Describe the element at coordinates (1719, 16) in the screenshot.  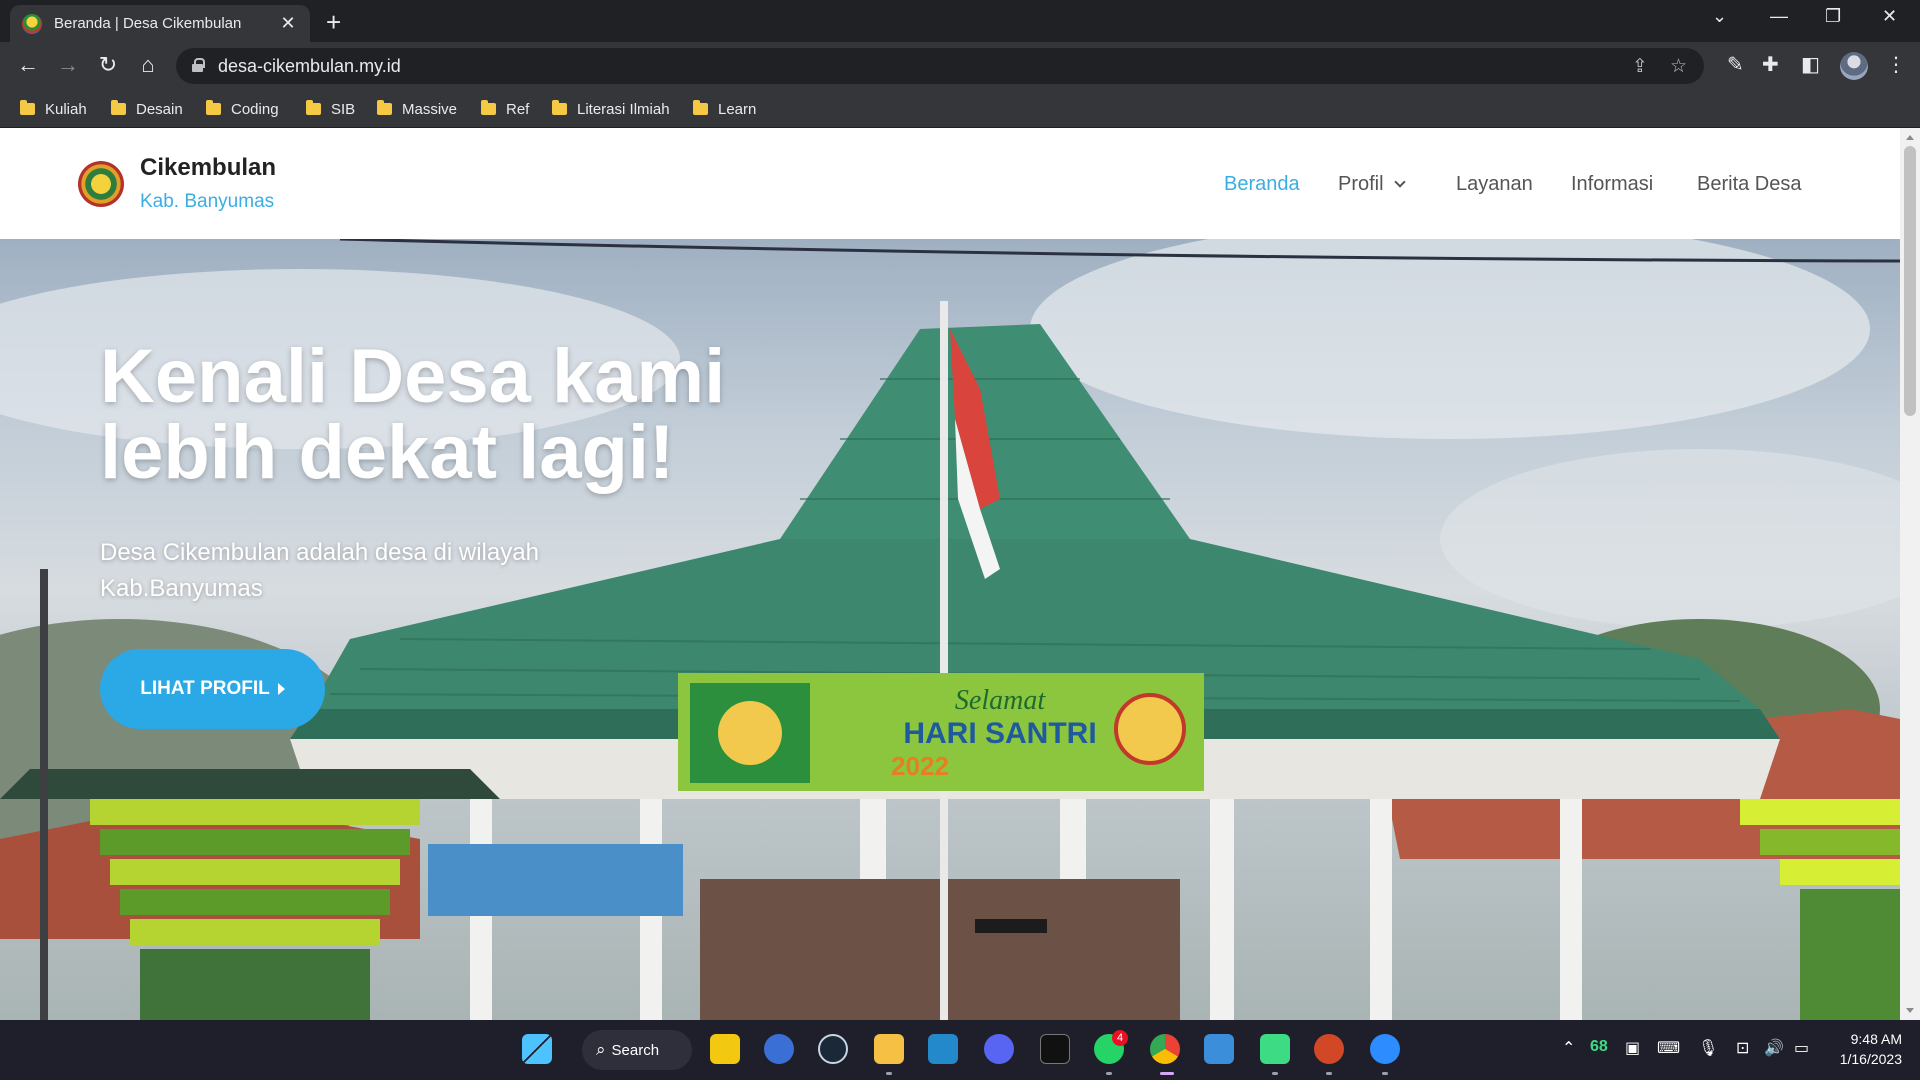
I see `tab-search-icon: ⌄` at that location.